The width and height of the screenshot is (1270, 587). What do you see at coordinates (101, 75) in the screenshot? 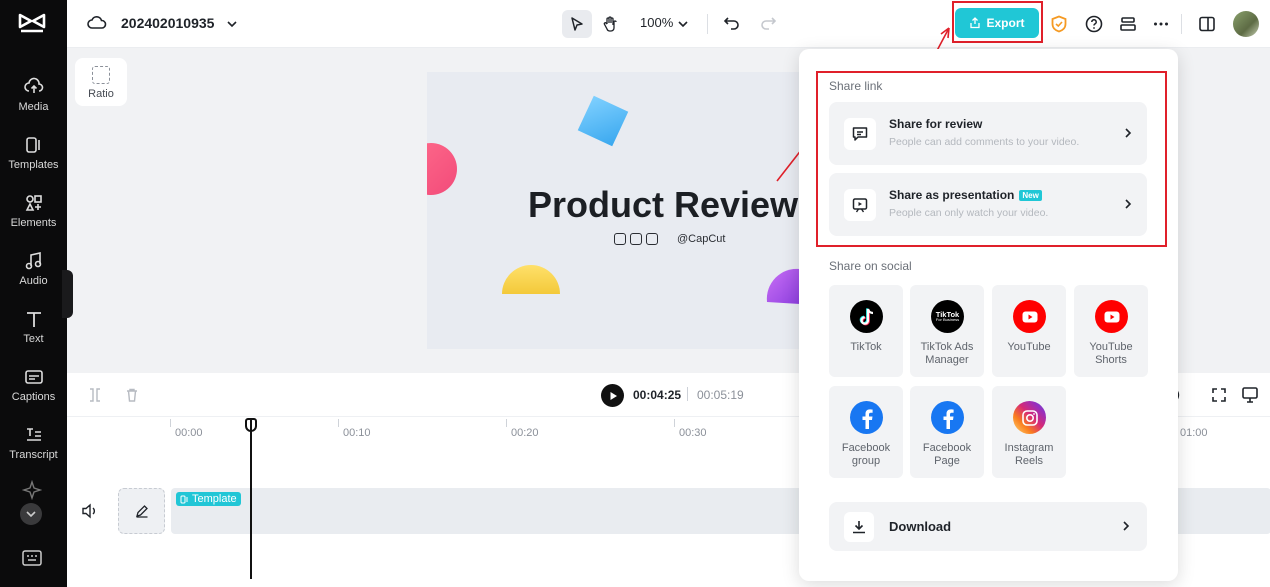
I see `aspect-ratio-icon` at bounding box center [101, 75].